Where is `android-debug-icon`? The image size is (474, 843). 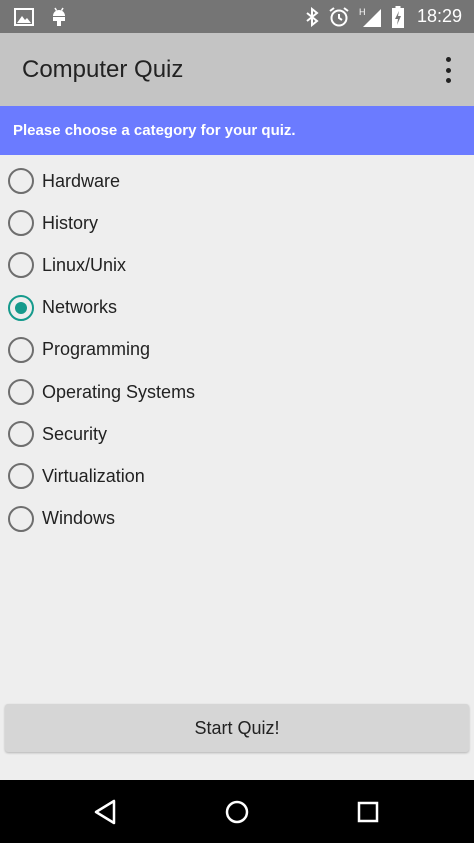 android-debug-icon is located at coordinates (59, 17).